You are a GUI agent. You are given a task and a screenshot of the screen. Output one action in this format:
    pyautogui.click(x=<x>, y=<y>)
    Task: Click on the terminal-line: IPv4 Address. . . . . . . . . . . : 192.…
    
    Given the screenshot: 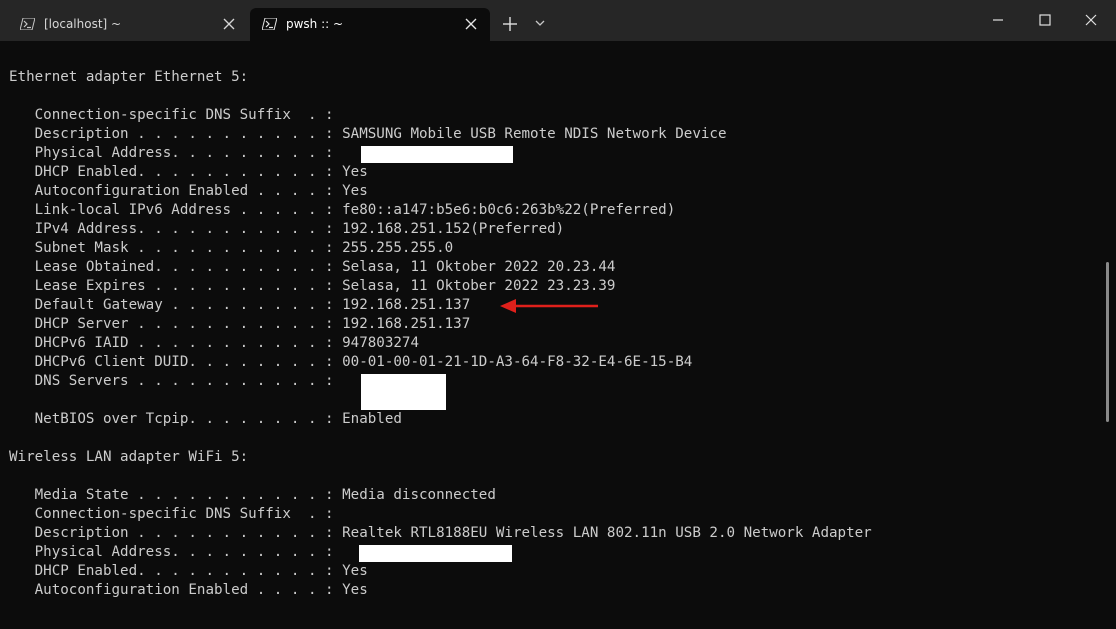 What is the action you would take?
    pyautogui.click(x=287, y=229)
    